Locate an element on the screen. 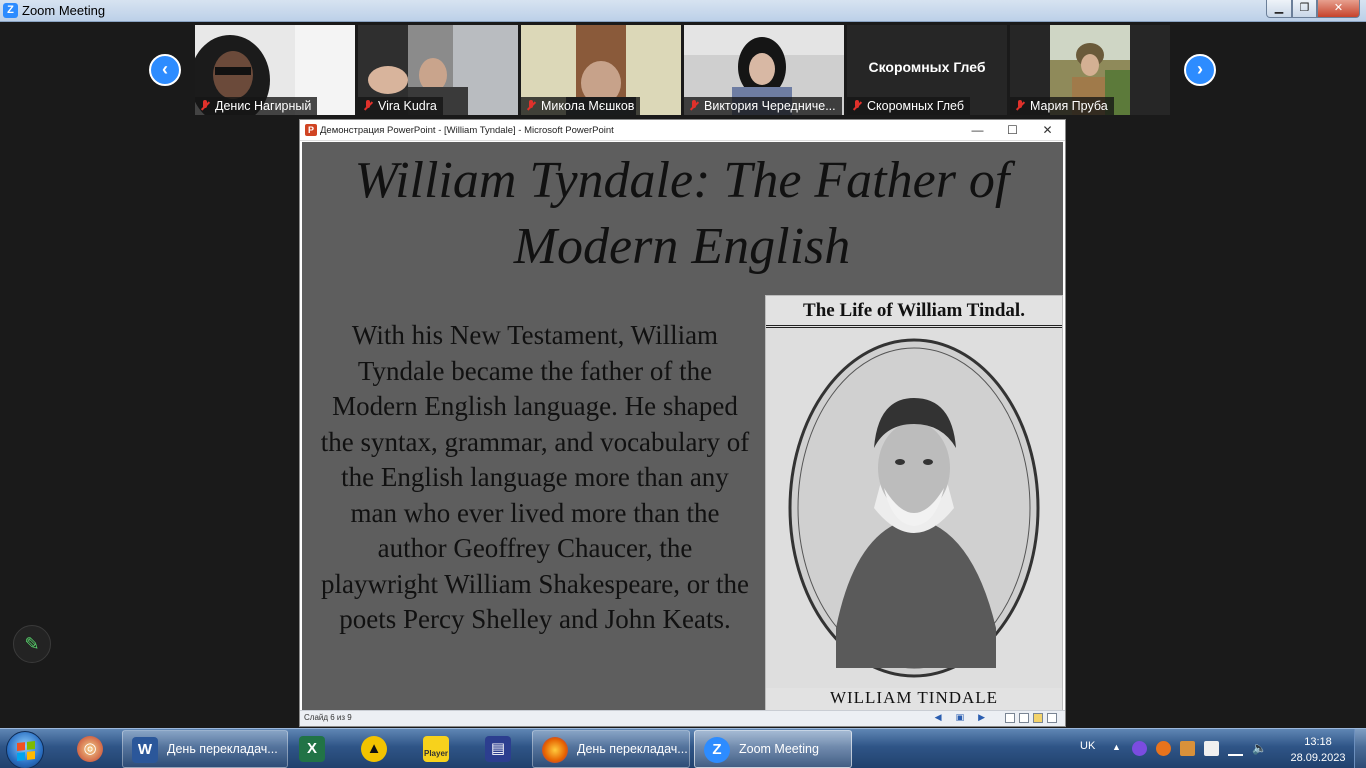 This screenshot has width=1366, height=768. participant-tile: Микола Мєшков is located at coordinates (601, 70).